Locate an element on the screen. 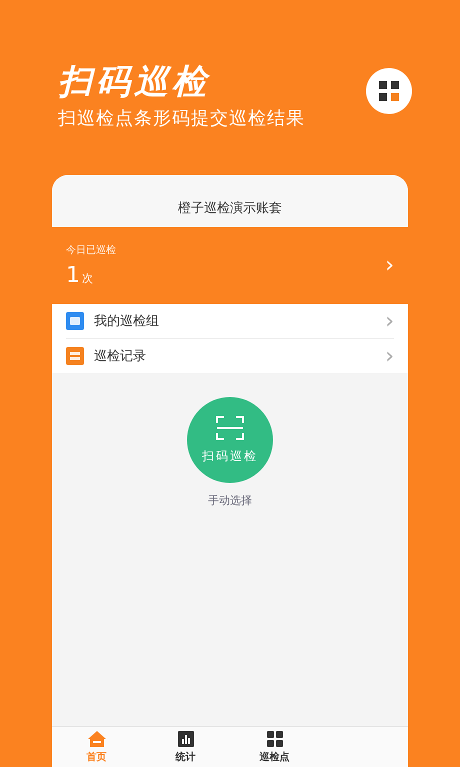 This screenshot has height=767, width=460. menu-label: 我的巡检组 is located at coordinates (127, 321).